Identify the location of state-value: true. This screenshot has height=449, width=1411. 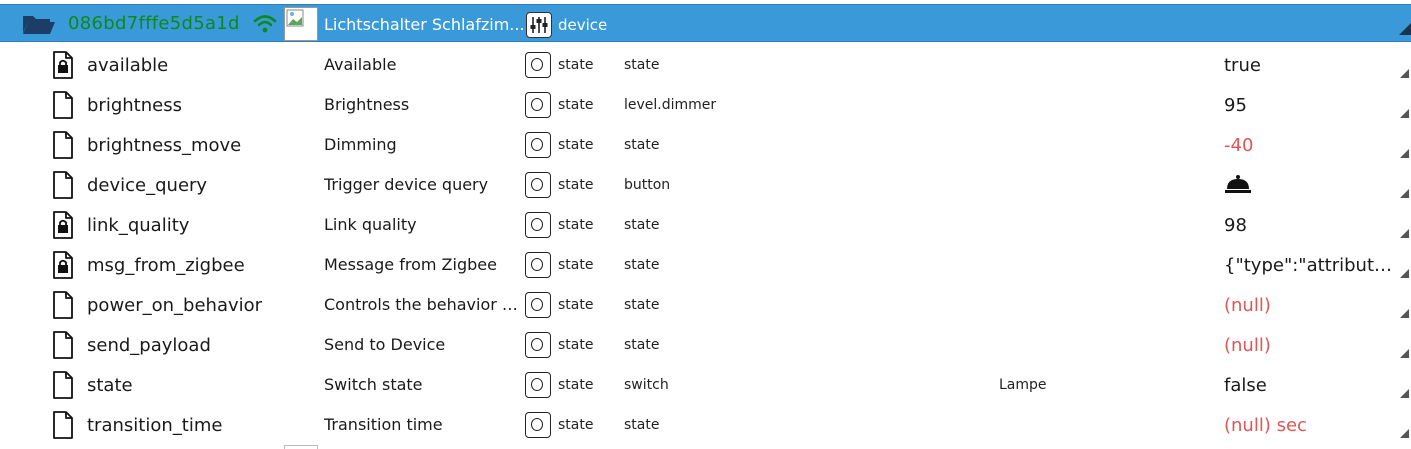
(1312, 65).